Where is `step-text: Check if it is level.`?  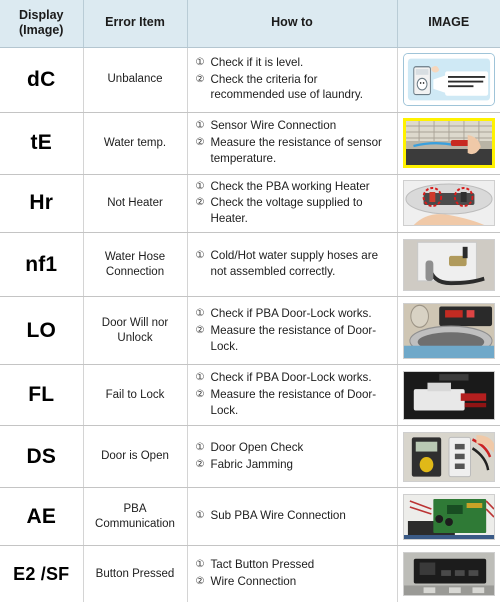
step-text: Check if it is level. is located at coordinates (257, 62).